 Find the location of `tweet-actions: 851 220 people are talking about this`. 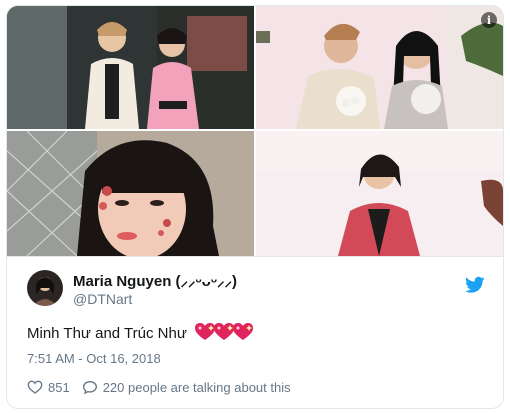

tweet-actions: 851 220 people are talking about this is located at coordinates (165, 387).